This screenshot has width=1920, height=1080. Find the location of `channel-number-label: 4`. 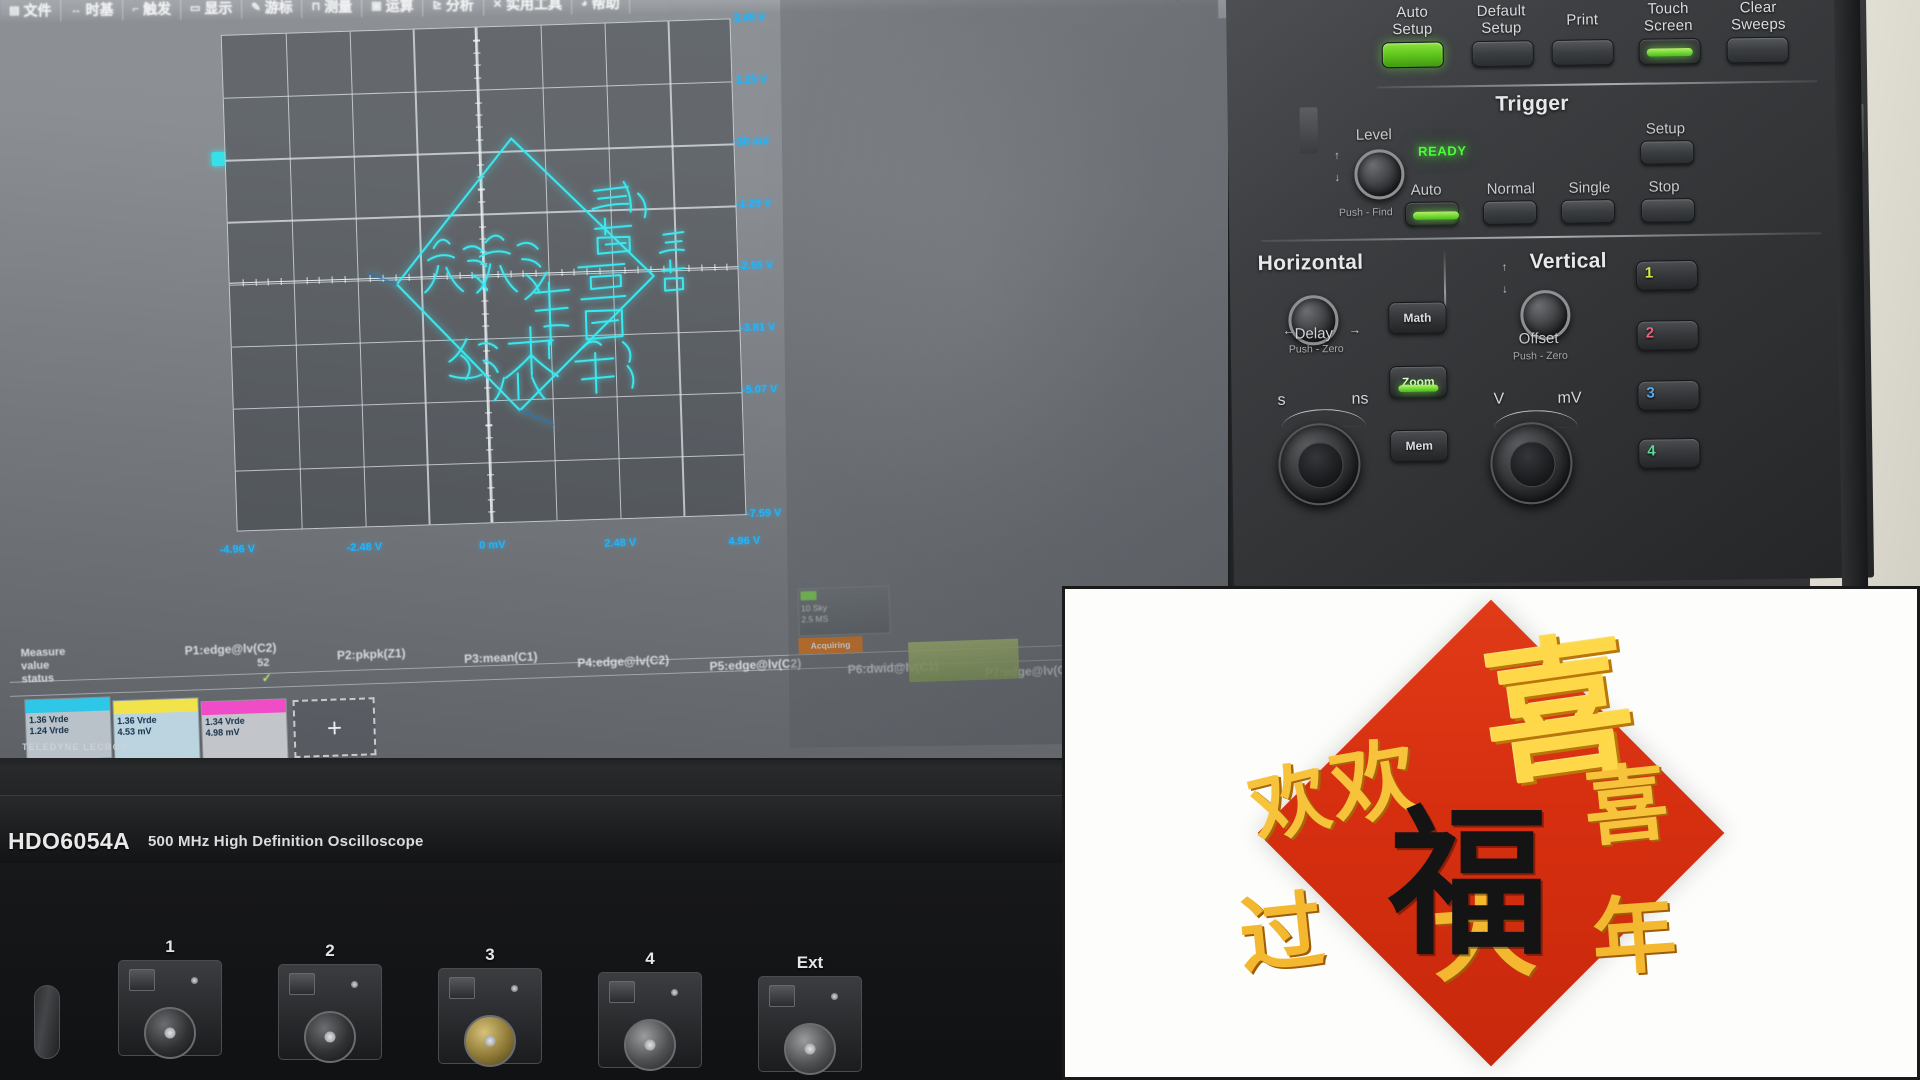

channel-number-label: 4 is located at coordinates (1651, 451).